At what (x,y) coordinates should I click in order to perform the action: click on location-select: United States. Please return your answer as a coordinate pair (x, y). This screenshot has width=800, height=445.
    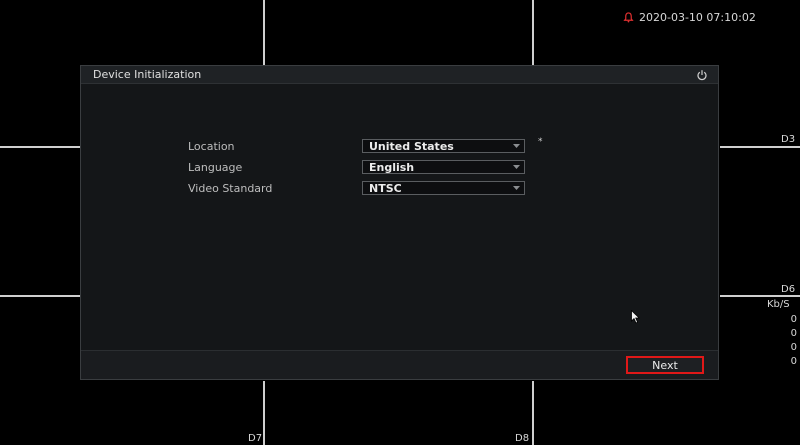
    Looking at the image, I should click on (443, 146).